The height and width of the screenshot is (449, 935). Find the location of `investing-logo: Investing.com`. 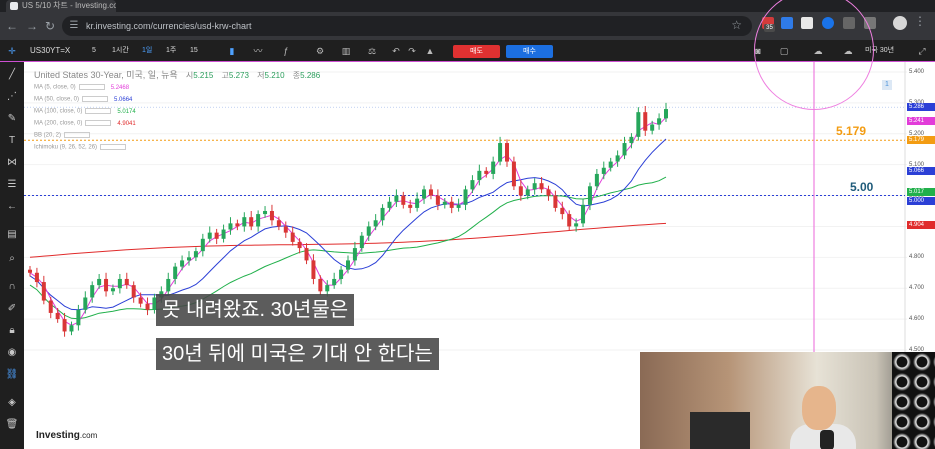

investing-logo: Investing.com is located at coordinates (67, 435).